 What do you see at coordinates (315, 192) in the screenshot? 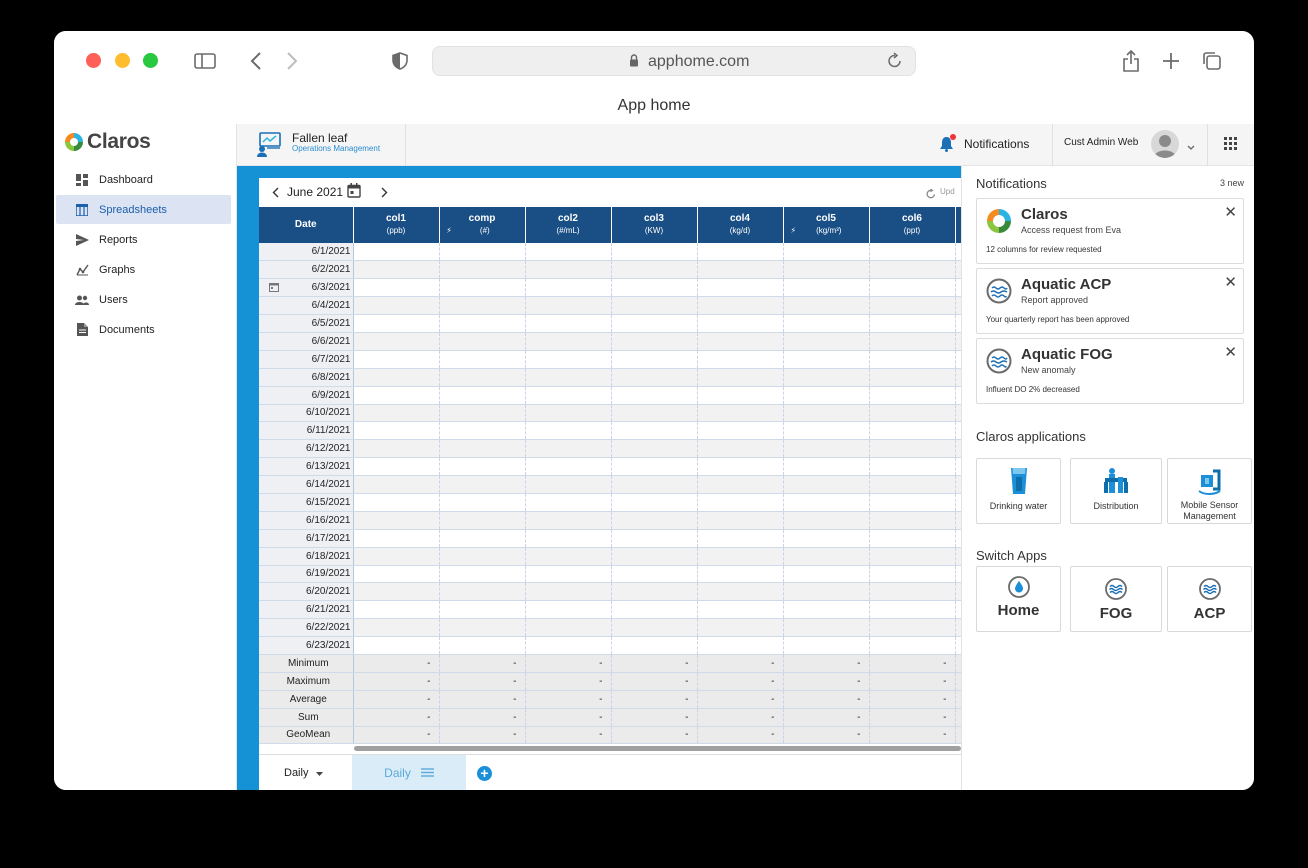
I see `month-label: June 2021` at bounding box center [315, 192].